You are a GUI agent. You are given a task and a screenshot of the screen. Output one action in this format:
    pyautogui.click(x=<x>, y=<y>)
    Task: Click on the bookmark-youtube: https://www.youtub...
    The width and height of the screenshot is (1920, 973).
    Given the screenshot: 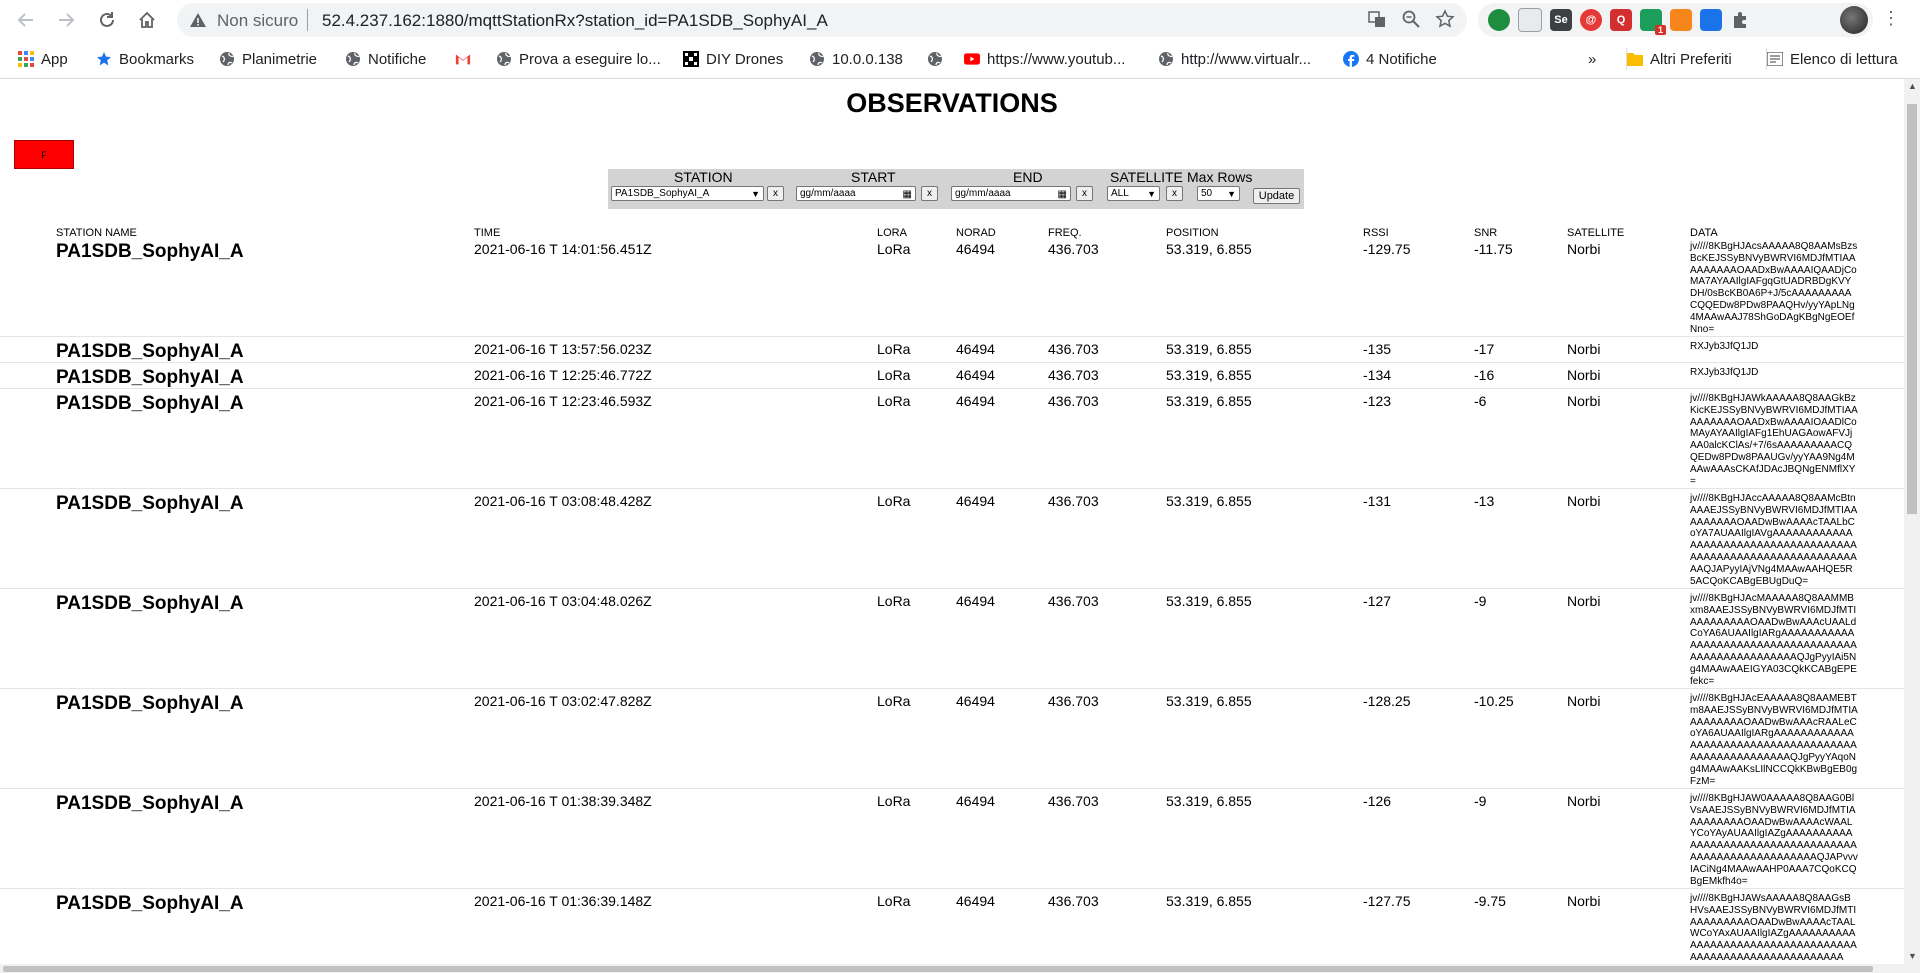 What is the action you would take?
    pyautogui.click(x=1044, y=59)
    